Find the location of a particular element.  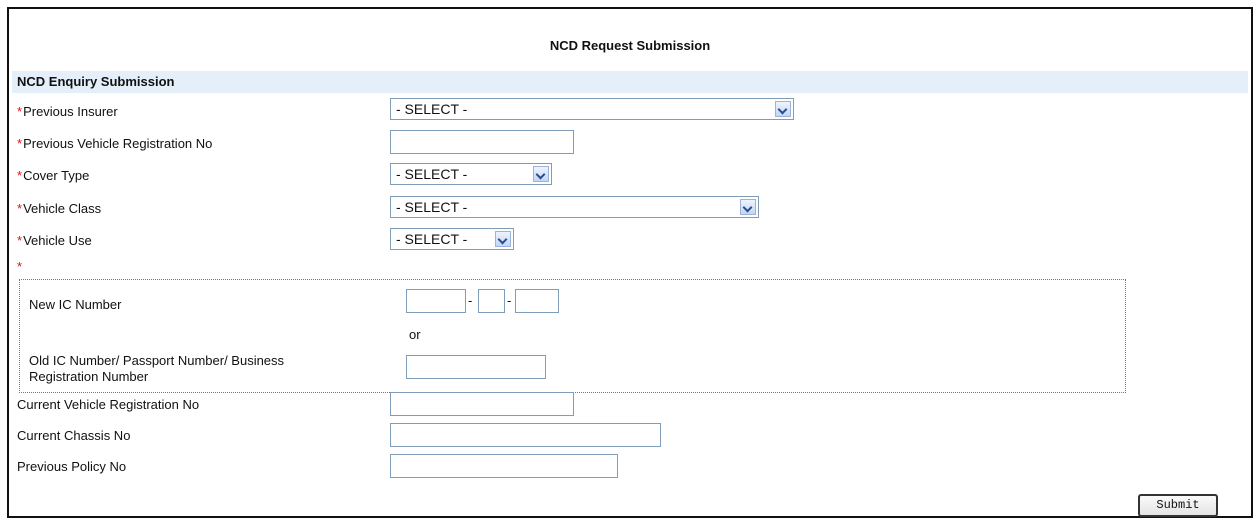

cover-type-label: *Cover Type is located at coordinates (53, 175).